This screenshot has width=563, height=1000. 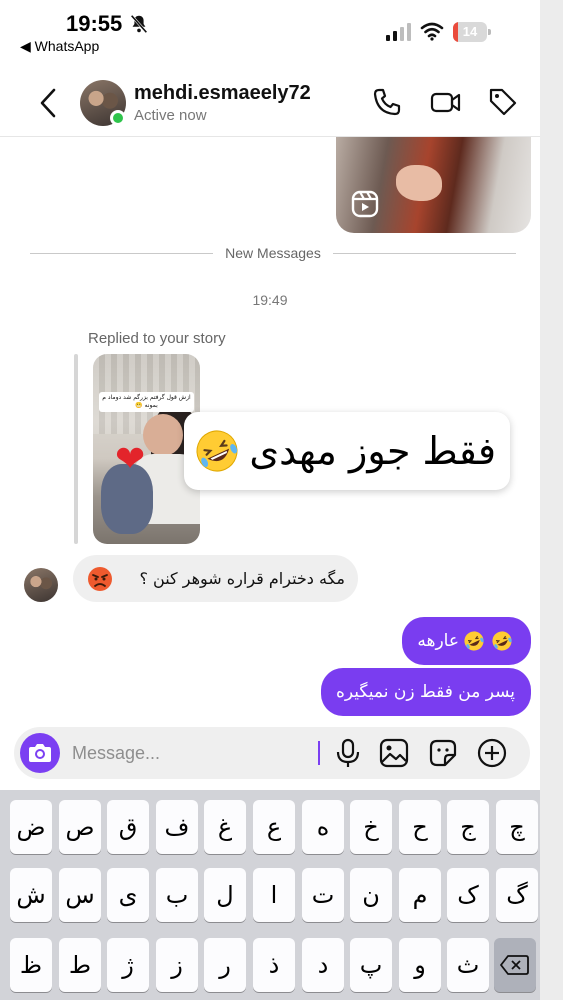 What do you see at coordinates (274, 965) in the screenshot?
I see `keyboard-key: ذ` at bounding box center [274, 965].